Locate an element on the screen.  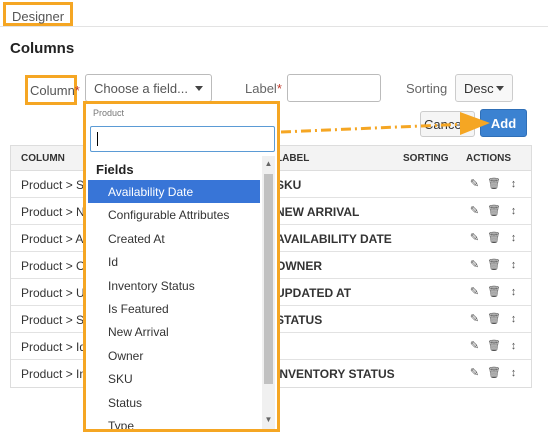
dropdown-item: Id is located at coordinates (174, 261).